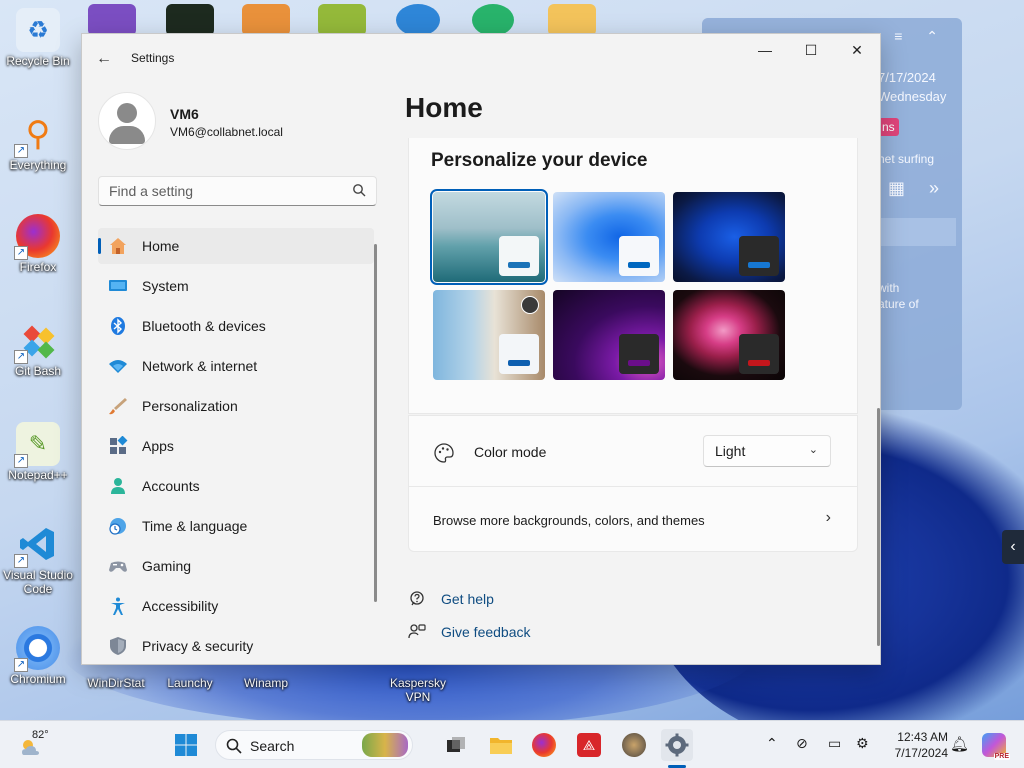  Describe the element at coordinates (186, 745) in the screenshot. I see `start-button` at that location.